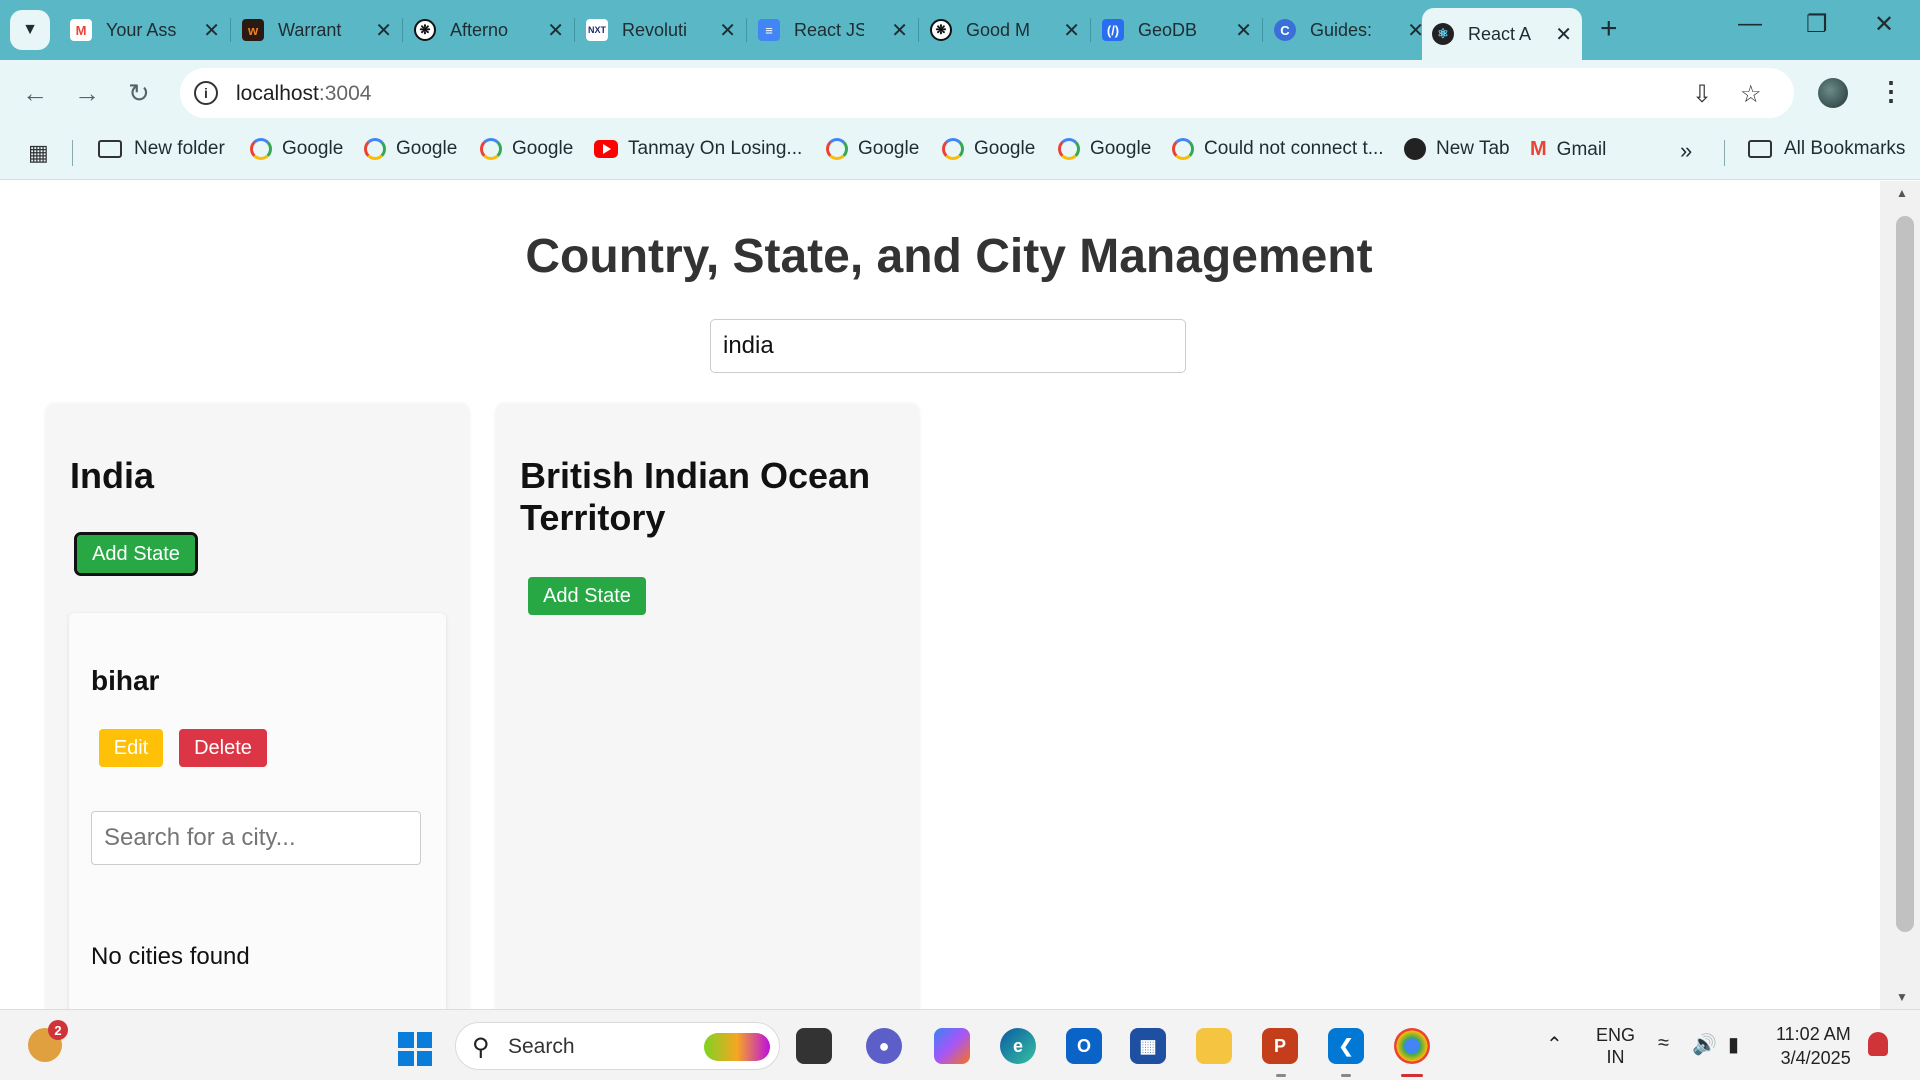 The image size is (1920, 1080). I want to click on wifi-icon: ≈, so click(1663, 1043).